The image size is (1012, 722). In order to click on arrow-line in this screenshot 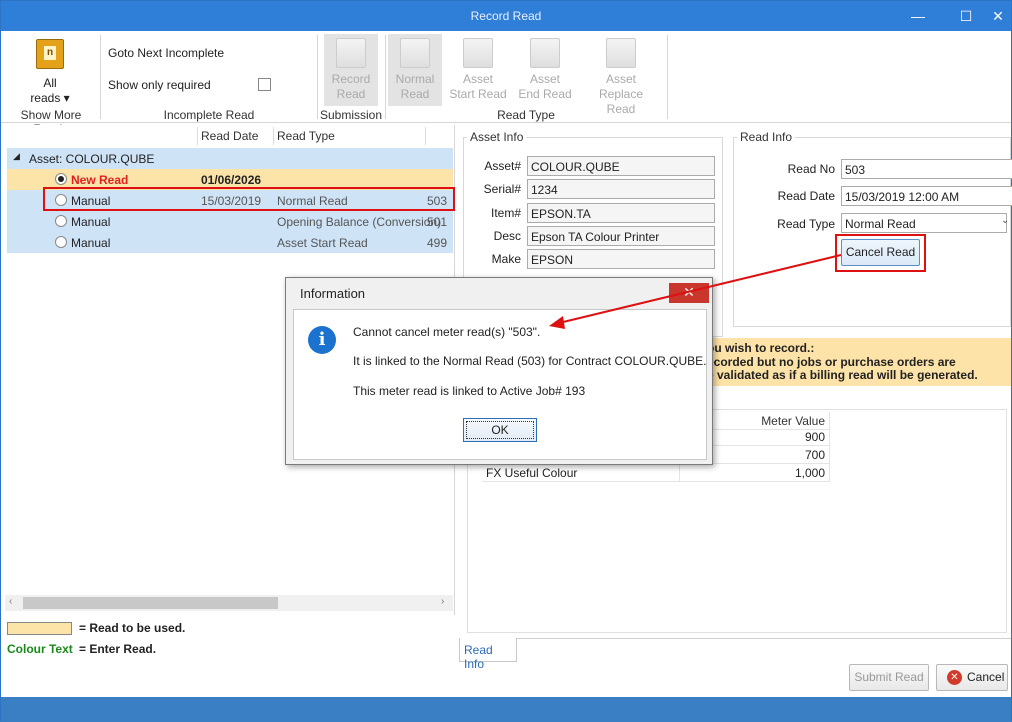, I will do `click(700, 289)`.